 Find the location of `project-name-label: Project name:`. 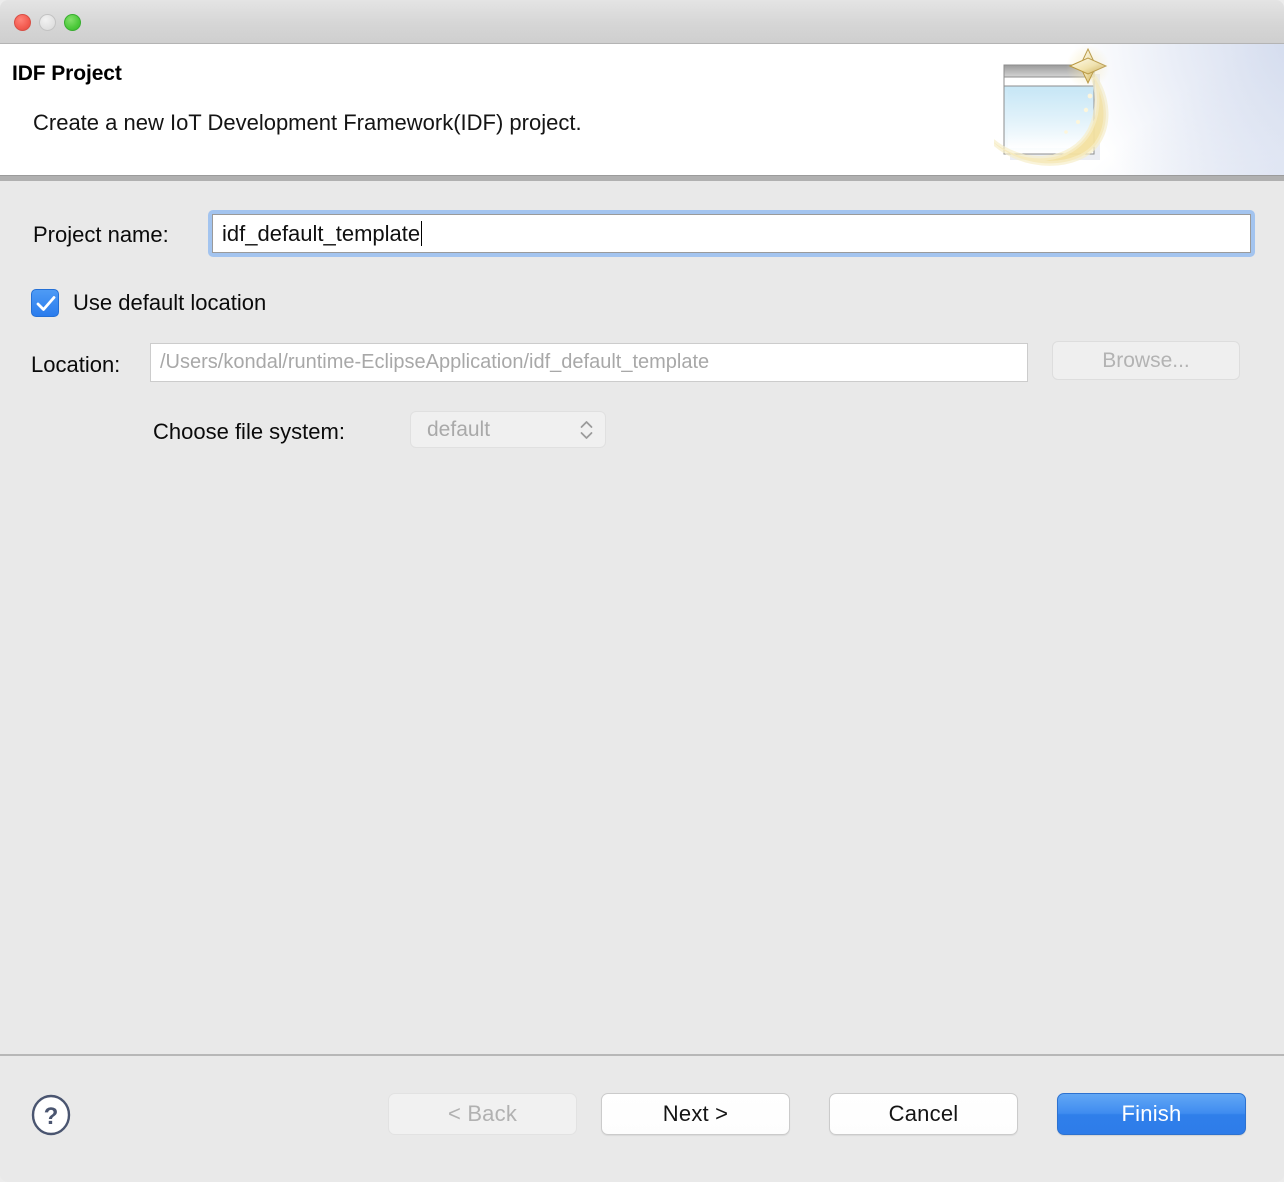

project-name-label: Project name: is located at coordinates (101, 234).